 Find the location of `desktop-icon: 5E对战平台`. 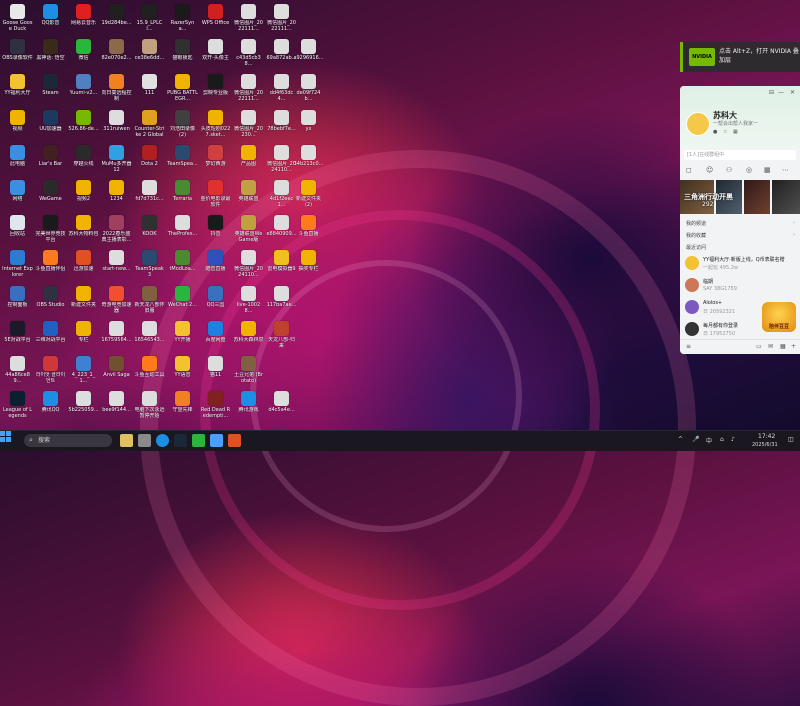

desktop-icon: 5E对战平台 is located at coordinates (17, 338).